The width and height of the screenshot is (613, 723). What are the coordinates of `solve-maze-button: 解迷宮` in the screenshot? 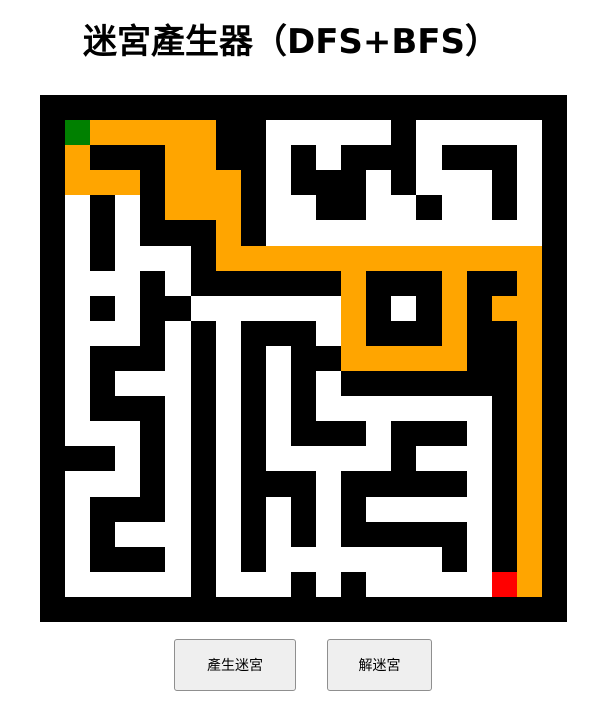 It's located at (379, 665).